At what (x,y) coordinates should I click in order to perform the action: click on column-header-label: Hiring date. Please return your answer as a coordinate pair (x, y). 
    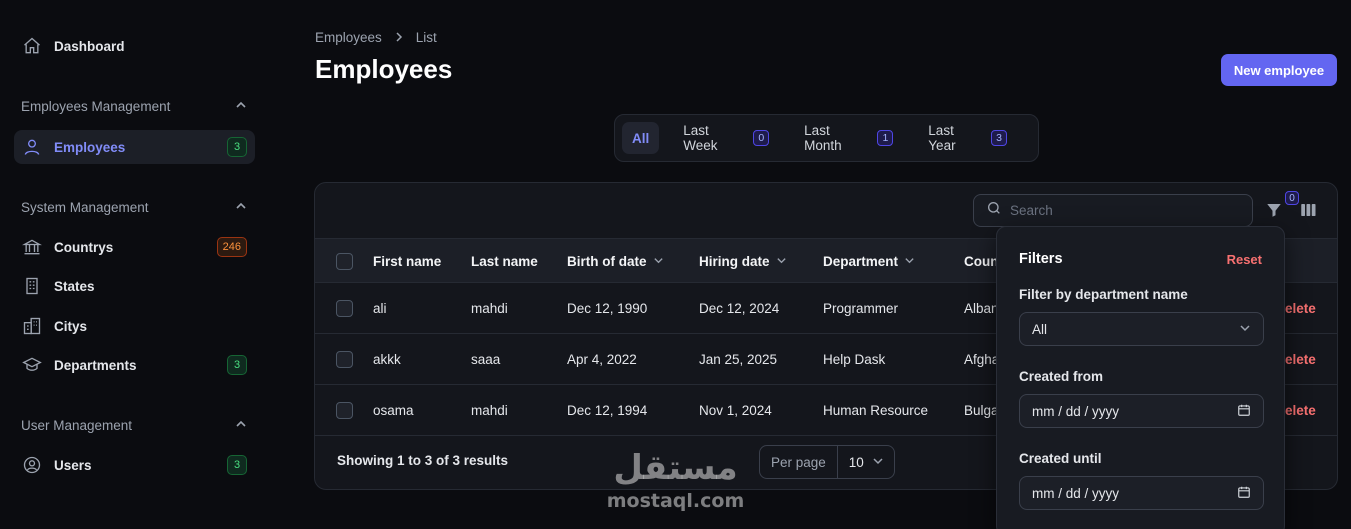
    Looking at the image, I should click on (734, 261).